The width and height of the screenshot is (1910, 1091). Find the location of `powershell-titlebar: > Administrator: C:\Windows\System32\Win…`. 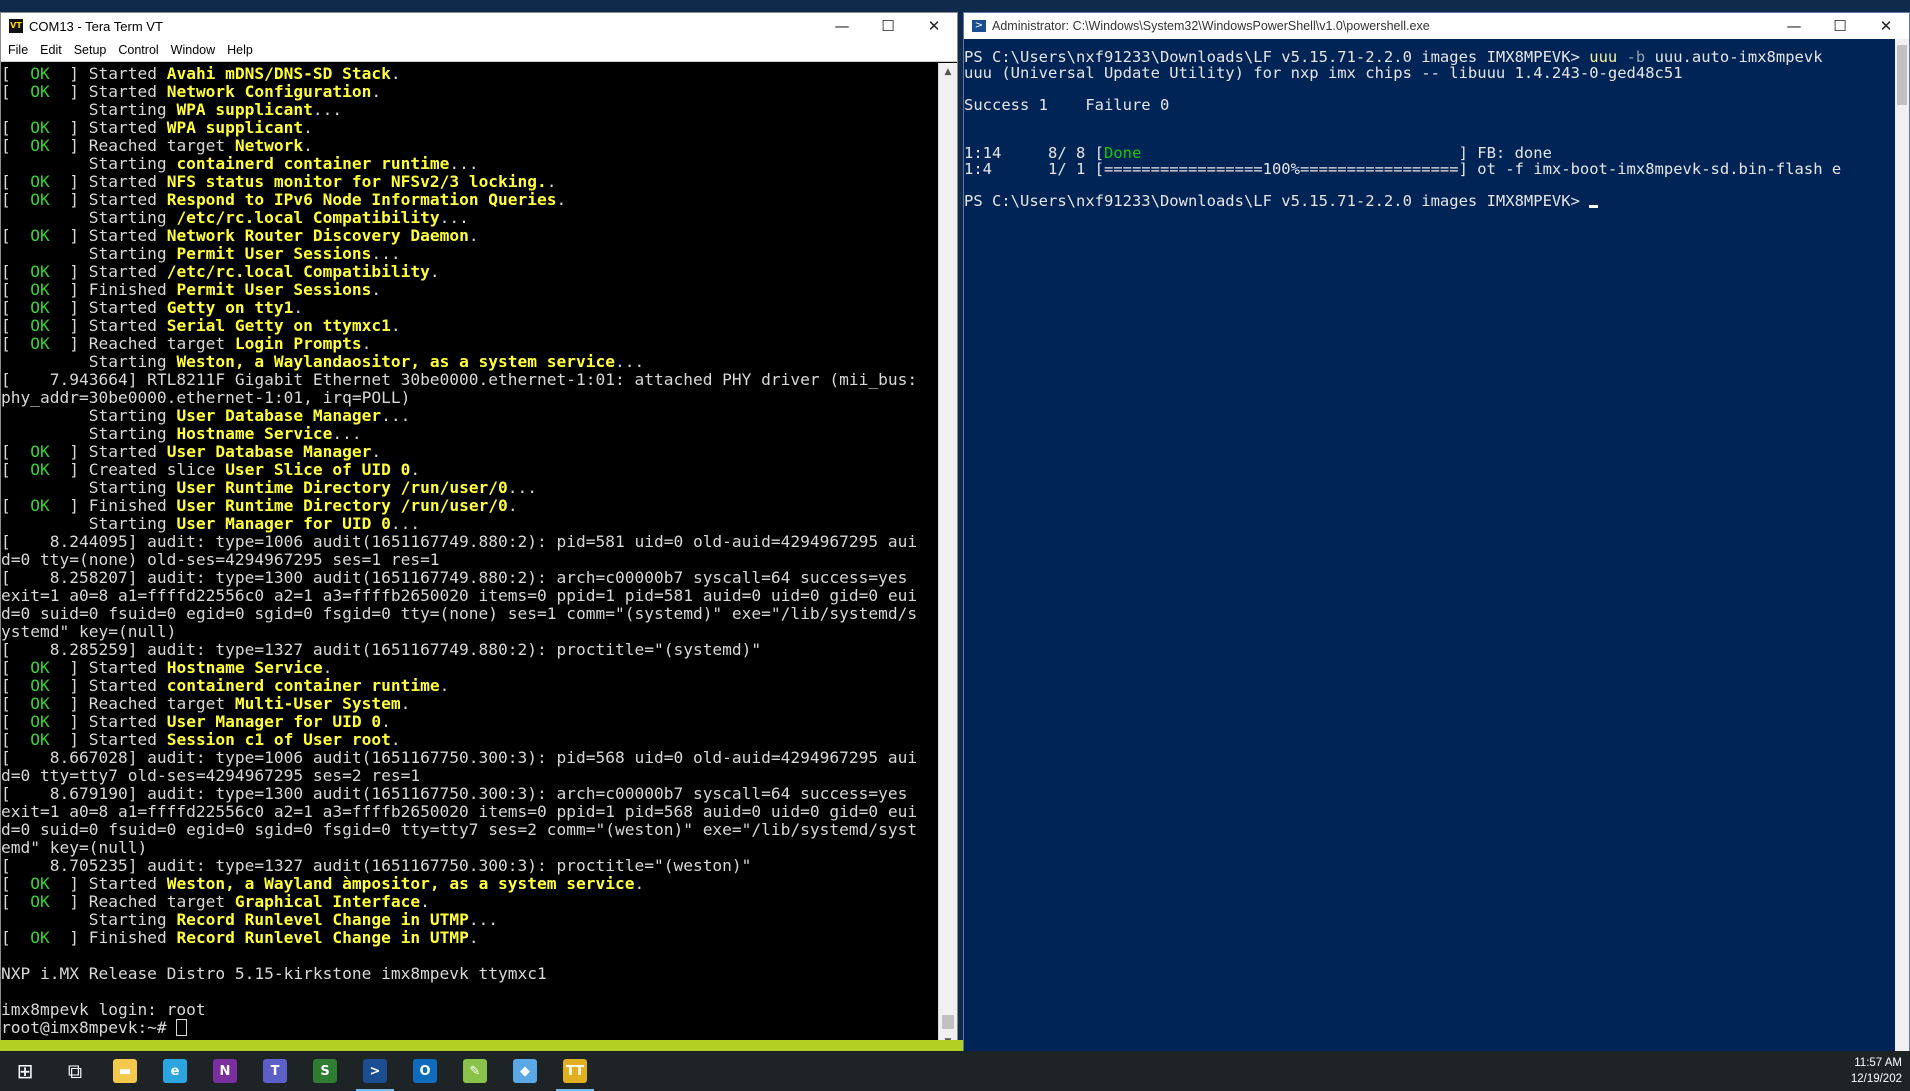

powershell-titlebar: > Administrator: C:\Windows\System32\Win… is located at coordinates (1436, 26).